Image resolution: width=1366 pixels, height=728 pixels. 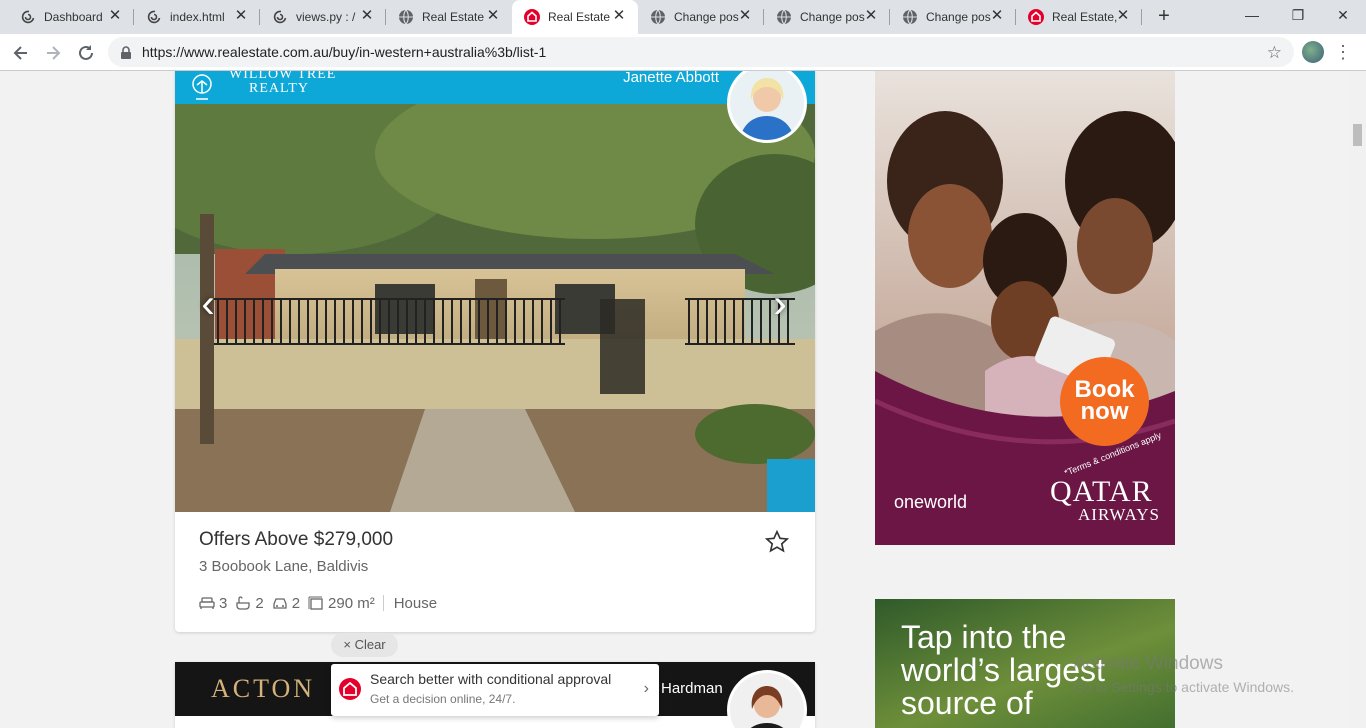 I want to click on feature-divider, so click(x=383, y=603).